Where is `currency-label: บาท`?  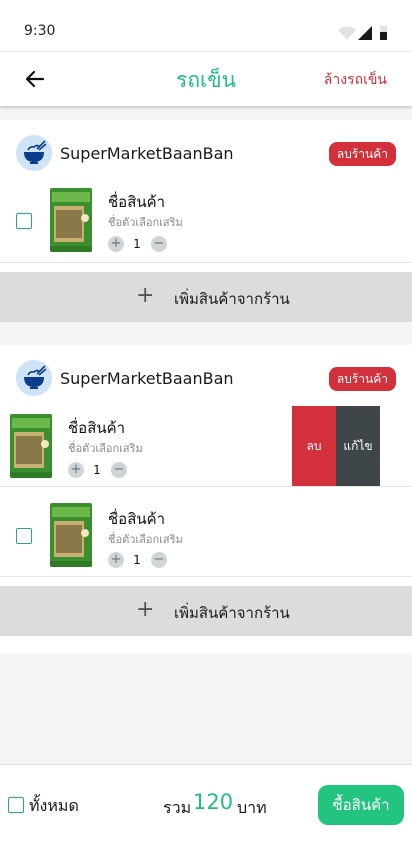 currency-label: บาท is located at coordinates (252, 807).